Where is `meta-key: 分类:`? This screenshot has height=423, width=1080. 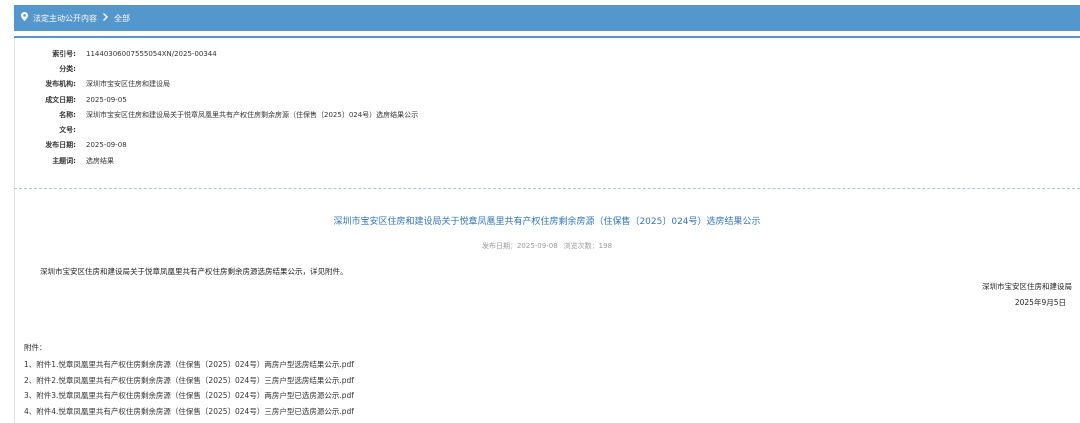
meta-key: 分类: is located at coordinates (67, 68).